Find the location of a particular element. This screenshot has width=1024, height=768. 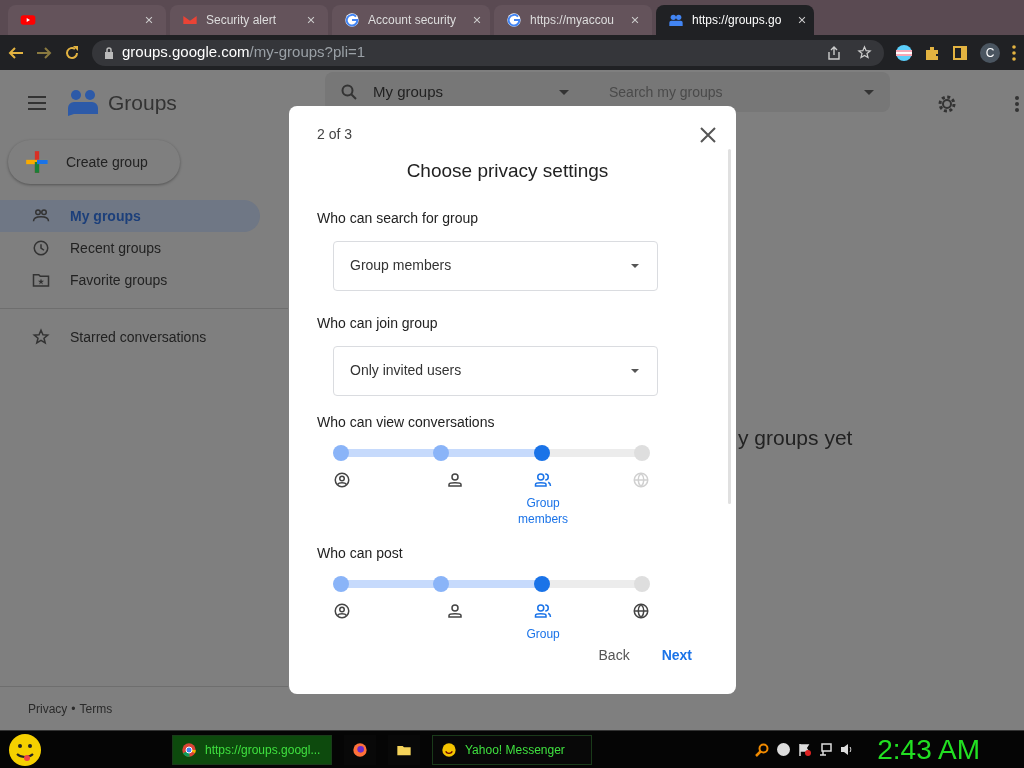

footer-link: Privacy is located at coordinates (48, 708).